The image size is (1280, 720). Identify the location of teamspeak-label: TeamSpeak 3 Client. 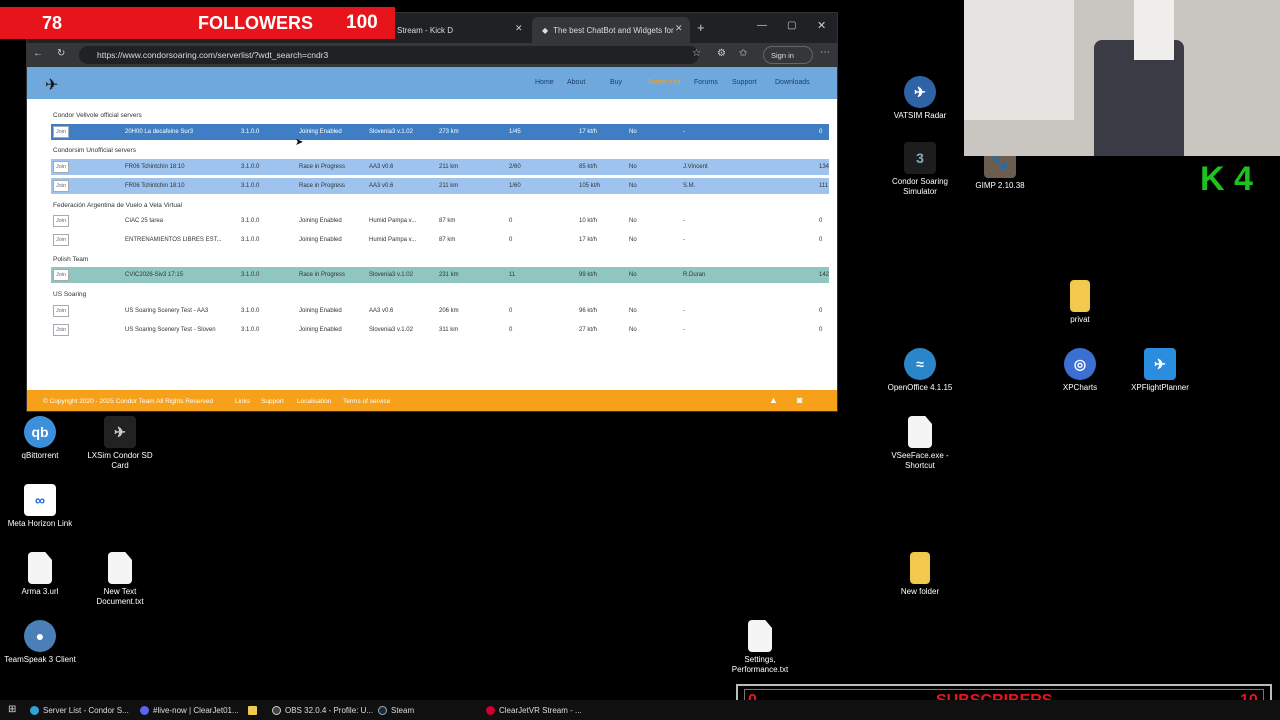
(40, 659).